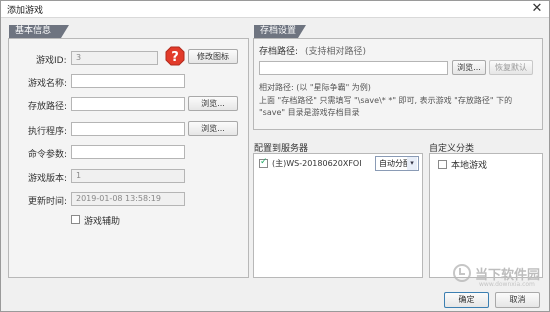 The image size is (550, 312). Describe the element at coordinates (309, 112) in the screenshot. I see `relative-path-note-3: "save" 目录是游戏存档目录` at that location.